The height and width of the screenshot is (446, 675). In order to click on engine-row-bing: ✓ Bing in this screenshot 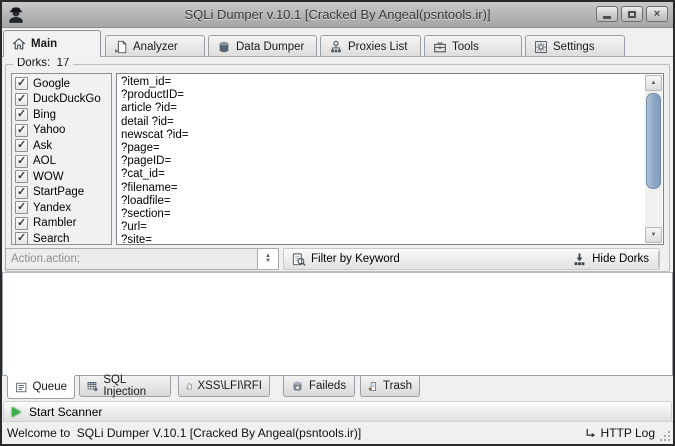, I will do `click(63, 115)`.